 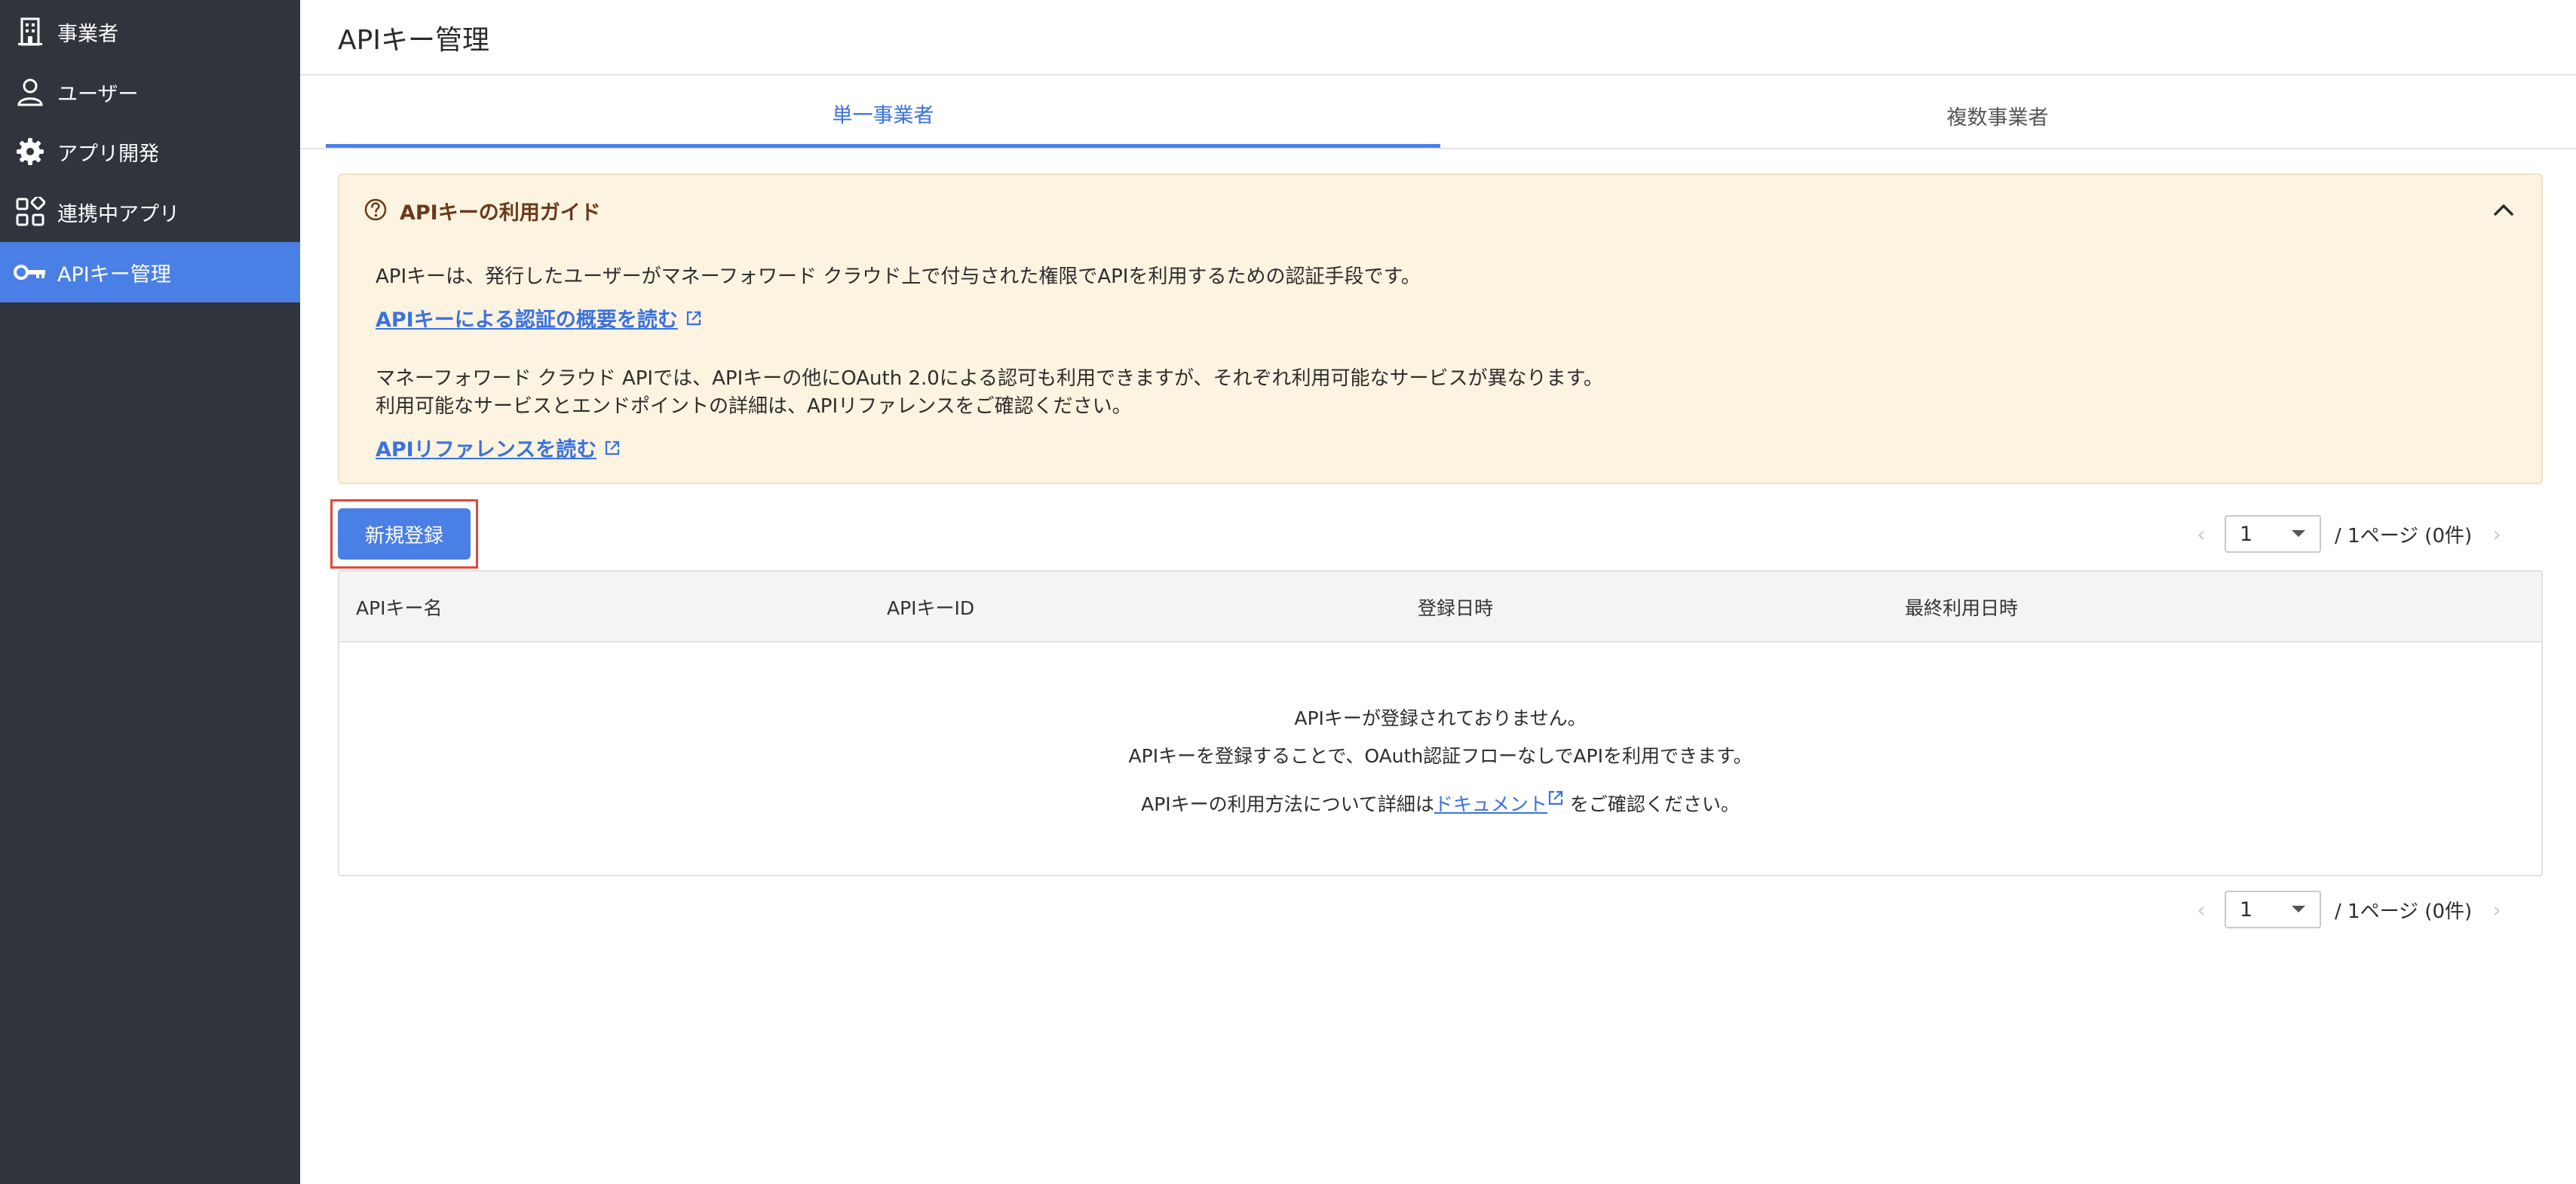 I want to click on gear-icon, so click(x=30, y=152).